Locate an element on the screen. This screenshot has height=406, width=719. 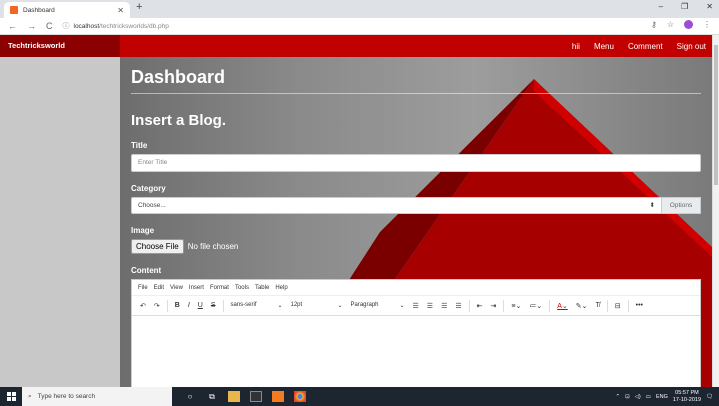
new-tab-button: + is located at coordinates (139, 7).